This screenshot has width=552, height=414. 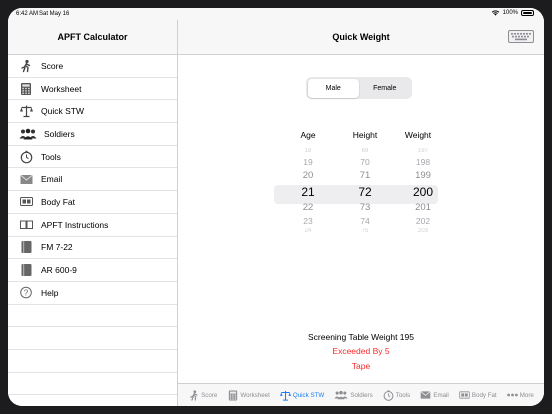 I want to click on sidebar-item-worksheet: Worksheet, so click(x=92, y=89).